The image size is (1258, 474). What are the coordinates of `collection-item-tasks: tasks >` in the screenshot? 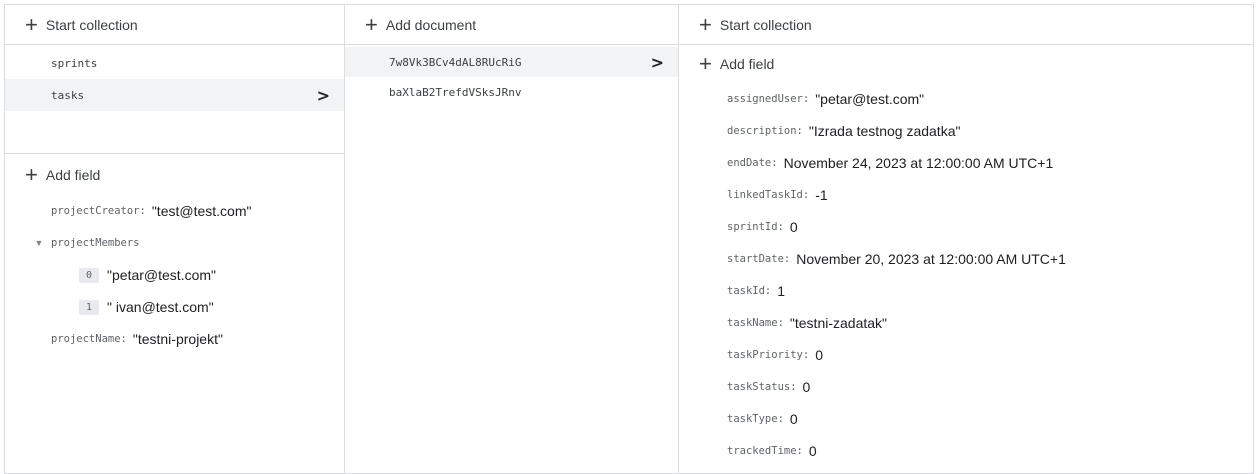 It's located at (174, 95).